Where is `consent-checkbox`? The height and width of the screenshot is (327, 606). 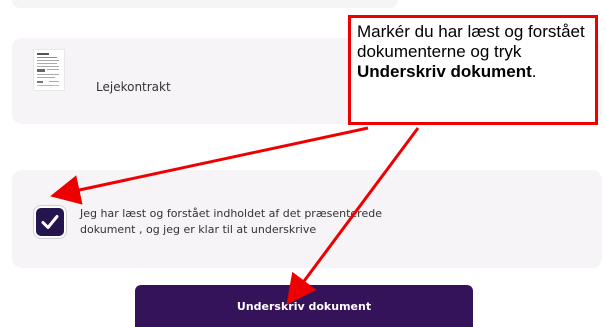 consent-checkbox is located at coordinates (50, 222).